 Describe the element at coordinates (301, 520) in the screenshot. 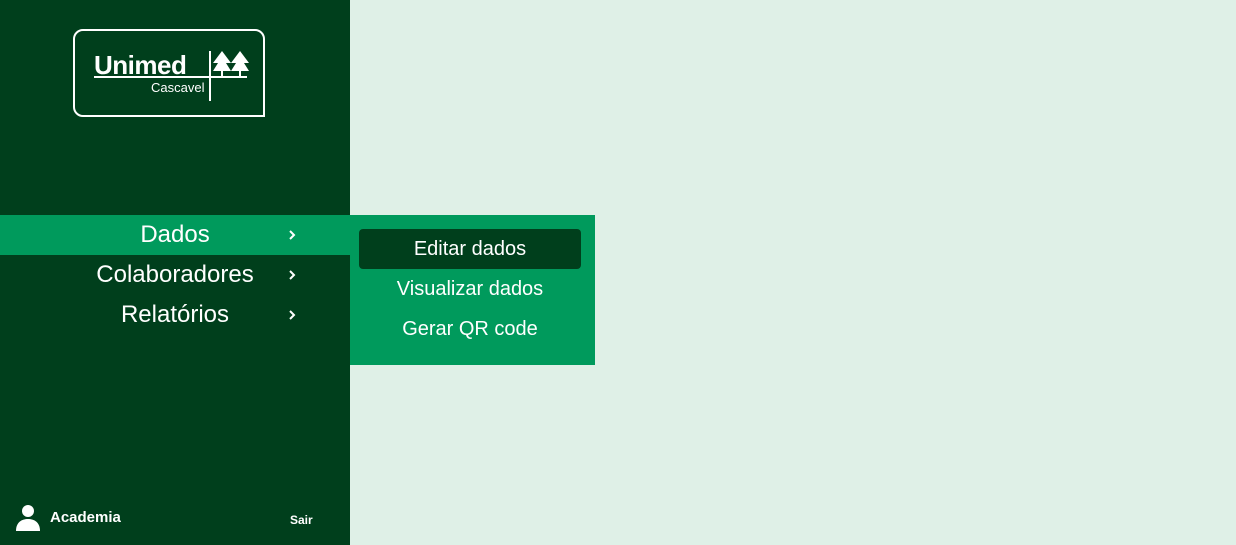

I see `logout-button: Sair` at that location.